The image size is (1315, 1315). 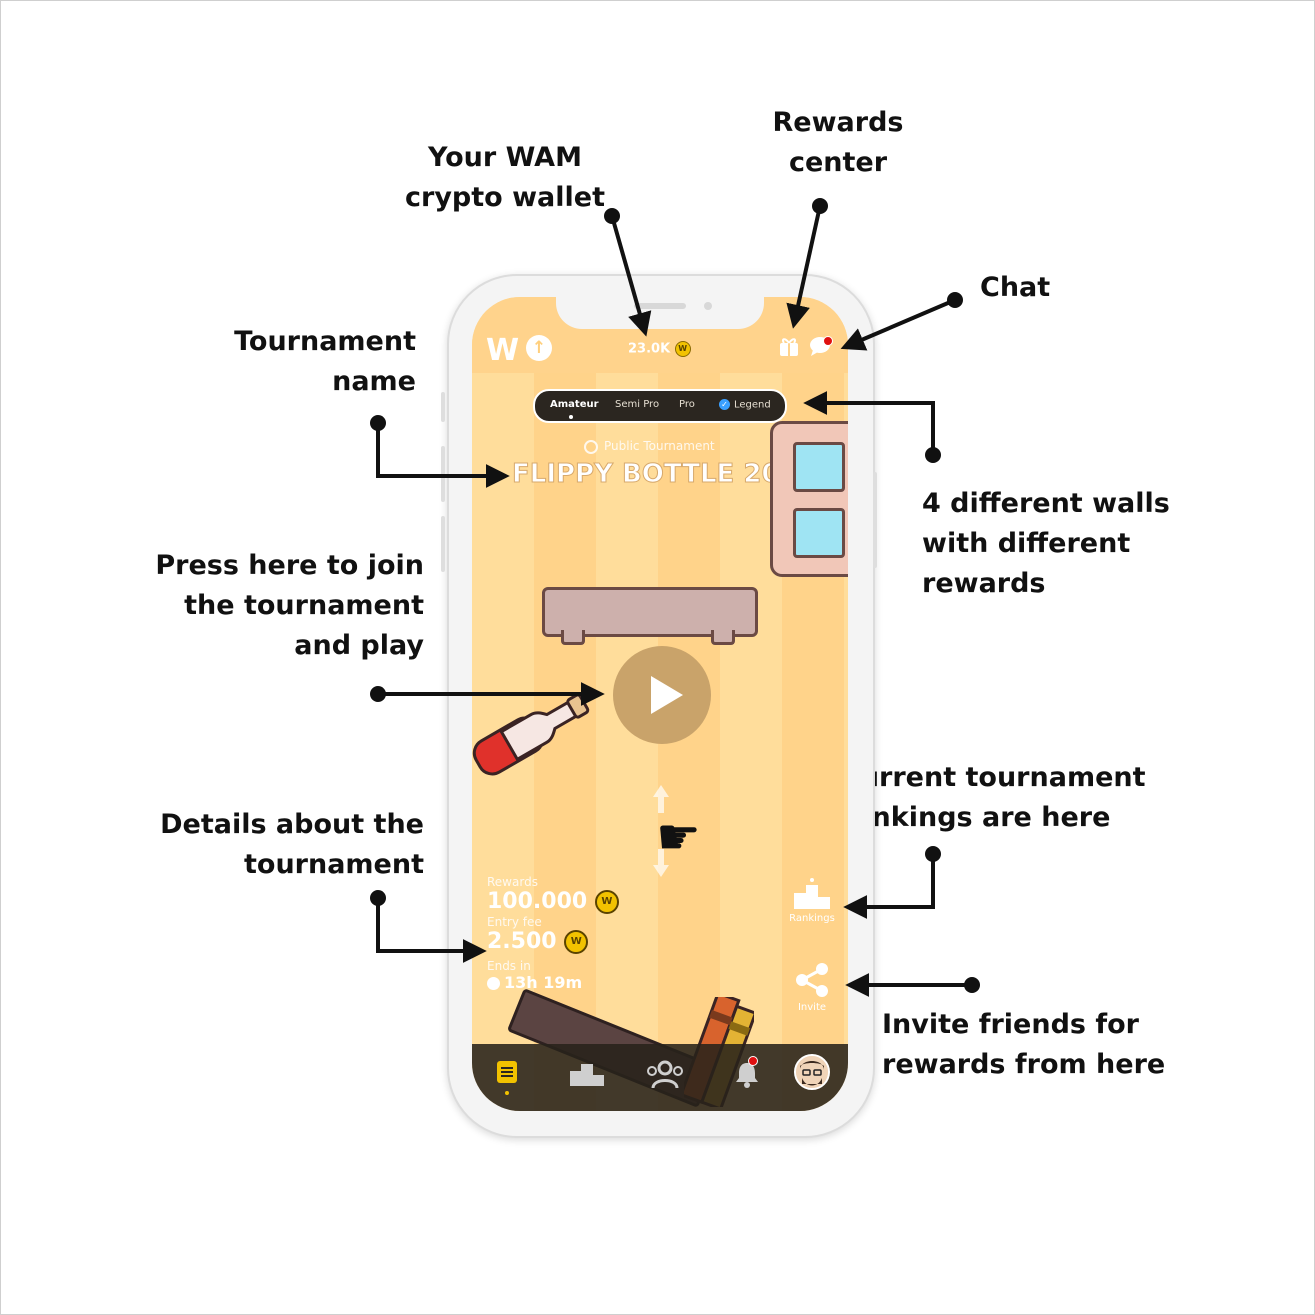 What do you see at coordinates (838, 143) in the screenshot?
I see `annotation-rewards-center: Rewards center` at bounding box center [838, 143].